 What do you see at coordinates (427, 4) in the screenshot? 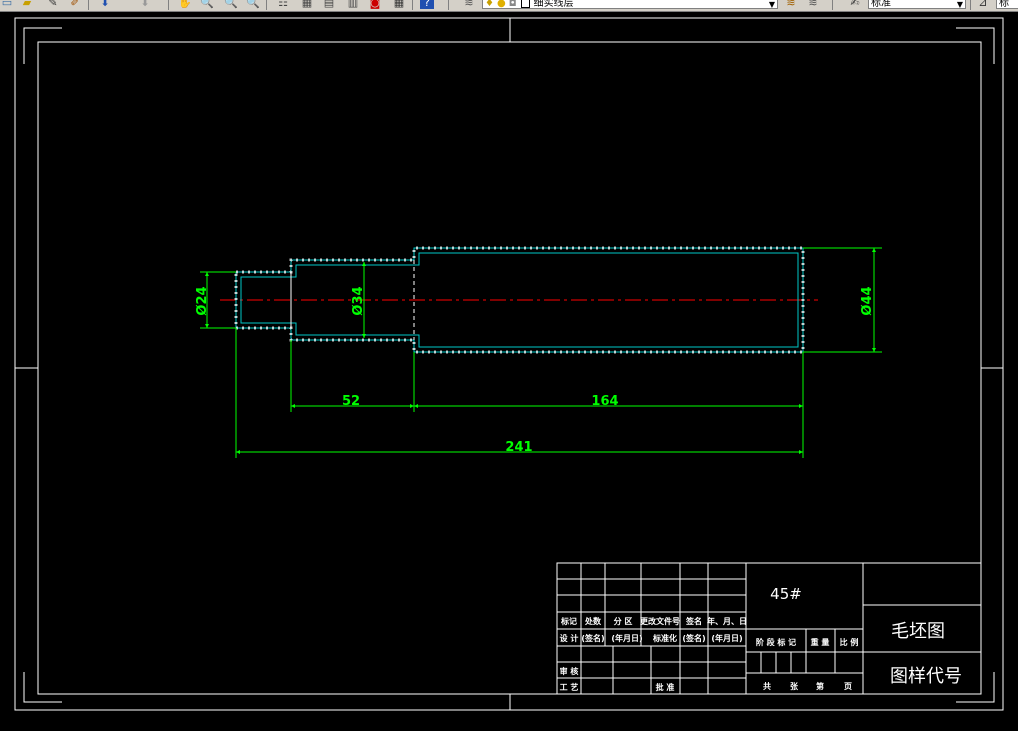
I see `help-icon: ?` at bounding box center [427, 4].